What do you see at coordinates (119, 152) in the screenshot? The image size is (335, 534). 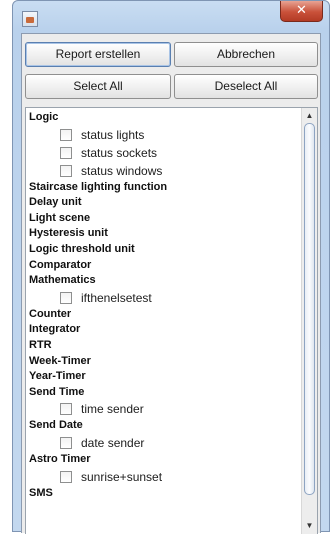 I see `tree-item-label: status sockets` at bounding box center [119, 152].